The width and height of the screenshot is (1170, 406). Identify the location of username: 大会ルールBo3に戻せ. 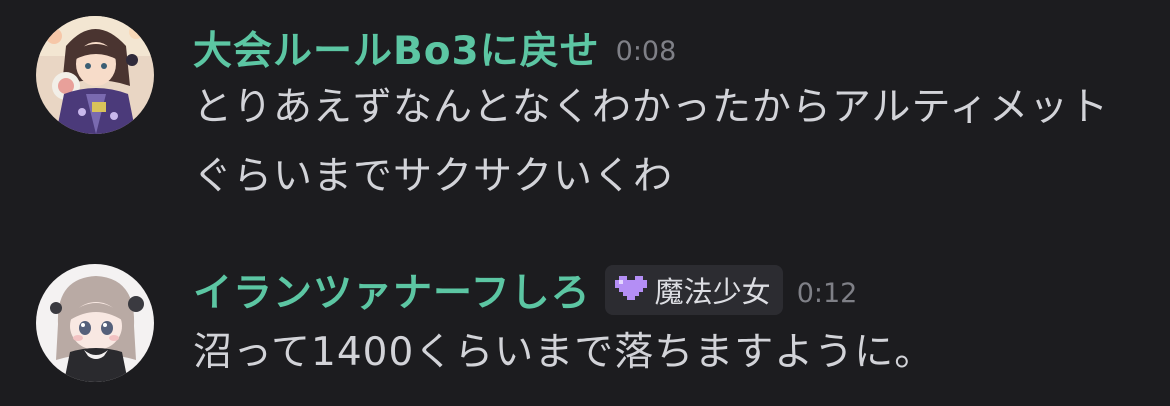
(396, 48).